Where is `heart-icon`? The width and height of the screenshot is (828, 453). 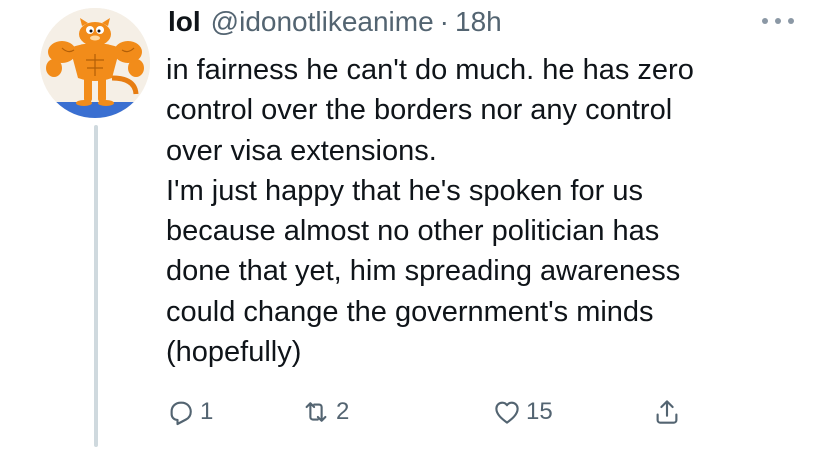 heart-icon is located at coordinates (507, 412).